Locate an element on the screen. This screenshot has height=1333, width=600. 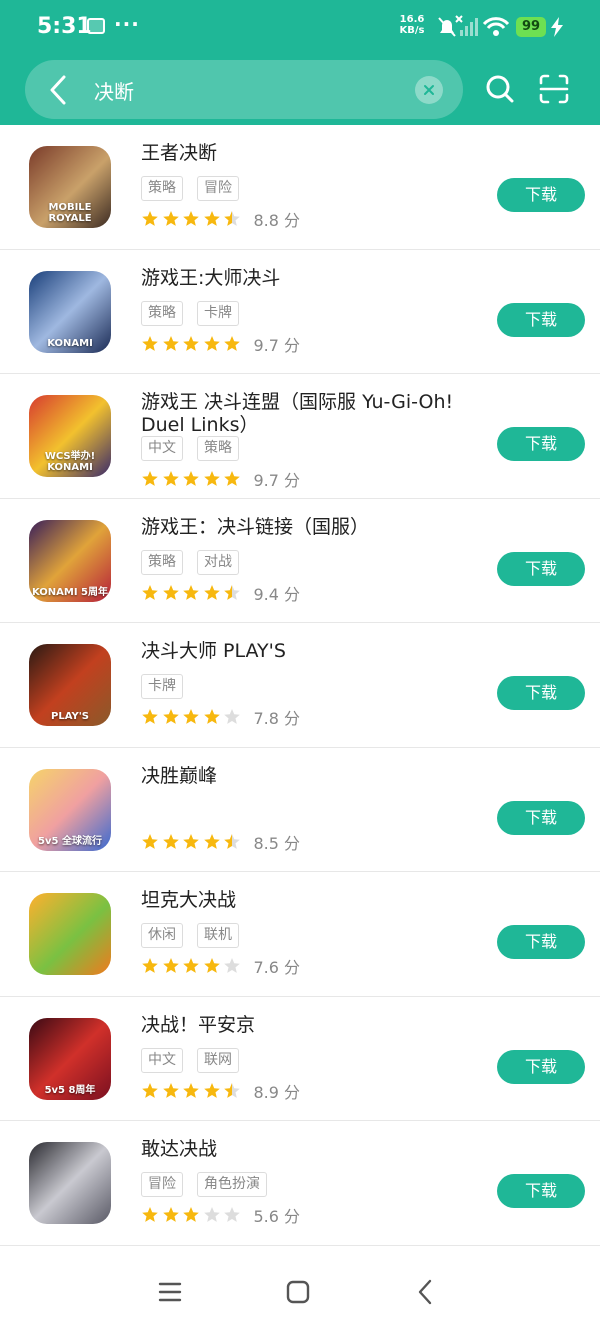
app-tags: 策略 卡牌 is located at coordinates (197, 313).